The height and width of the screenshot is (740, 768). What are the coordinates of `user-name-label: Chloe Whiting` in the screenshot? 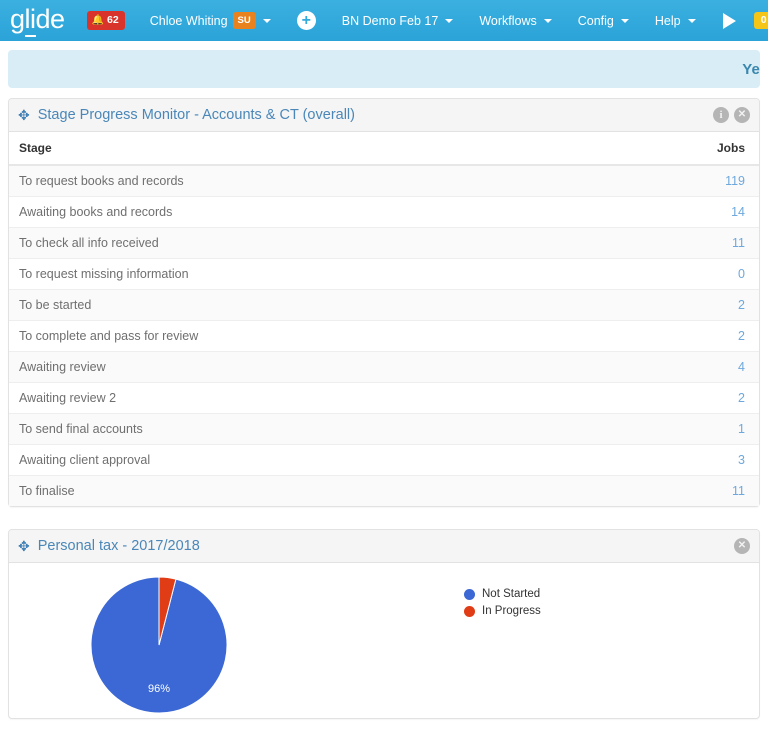 It's located at (188, 20).